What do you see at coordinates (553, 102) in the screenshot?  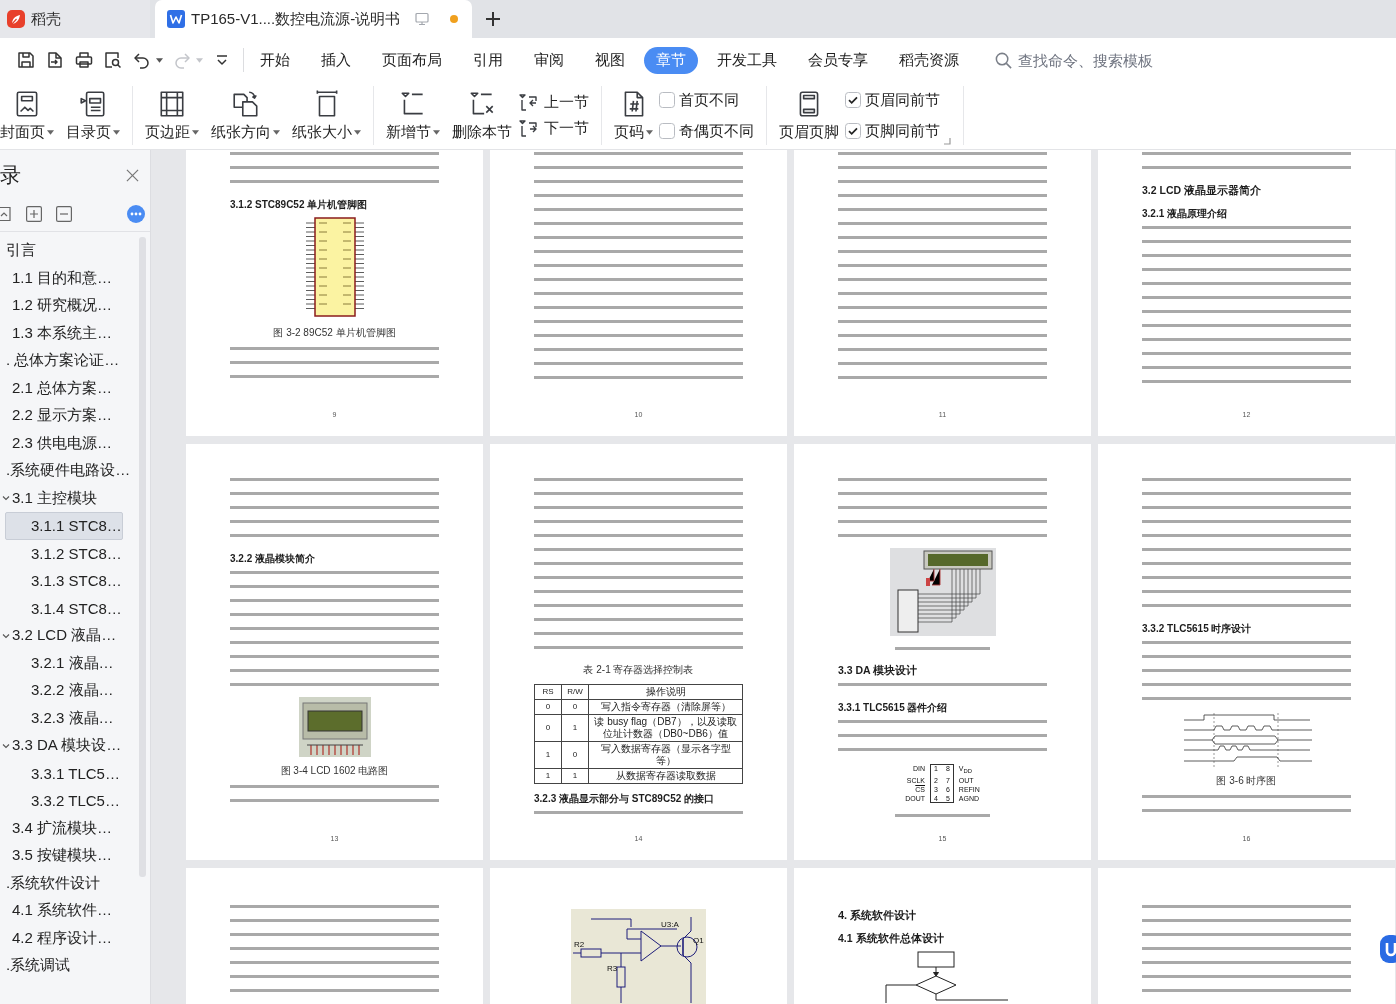 I see `previous-section-button: 上一节` at bounding box center [553, 102].